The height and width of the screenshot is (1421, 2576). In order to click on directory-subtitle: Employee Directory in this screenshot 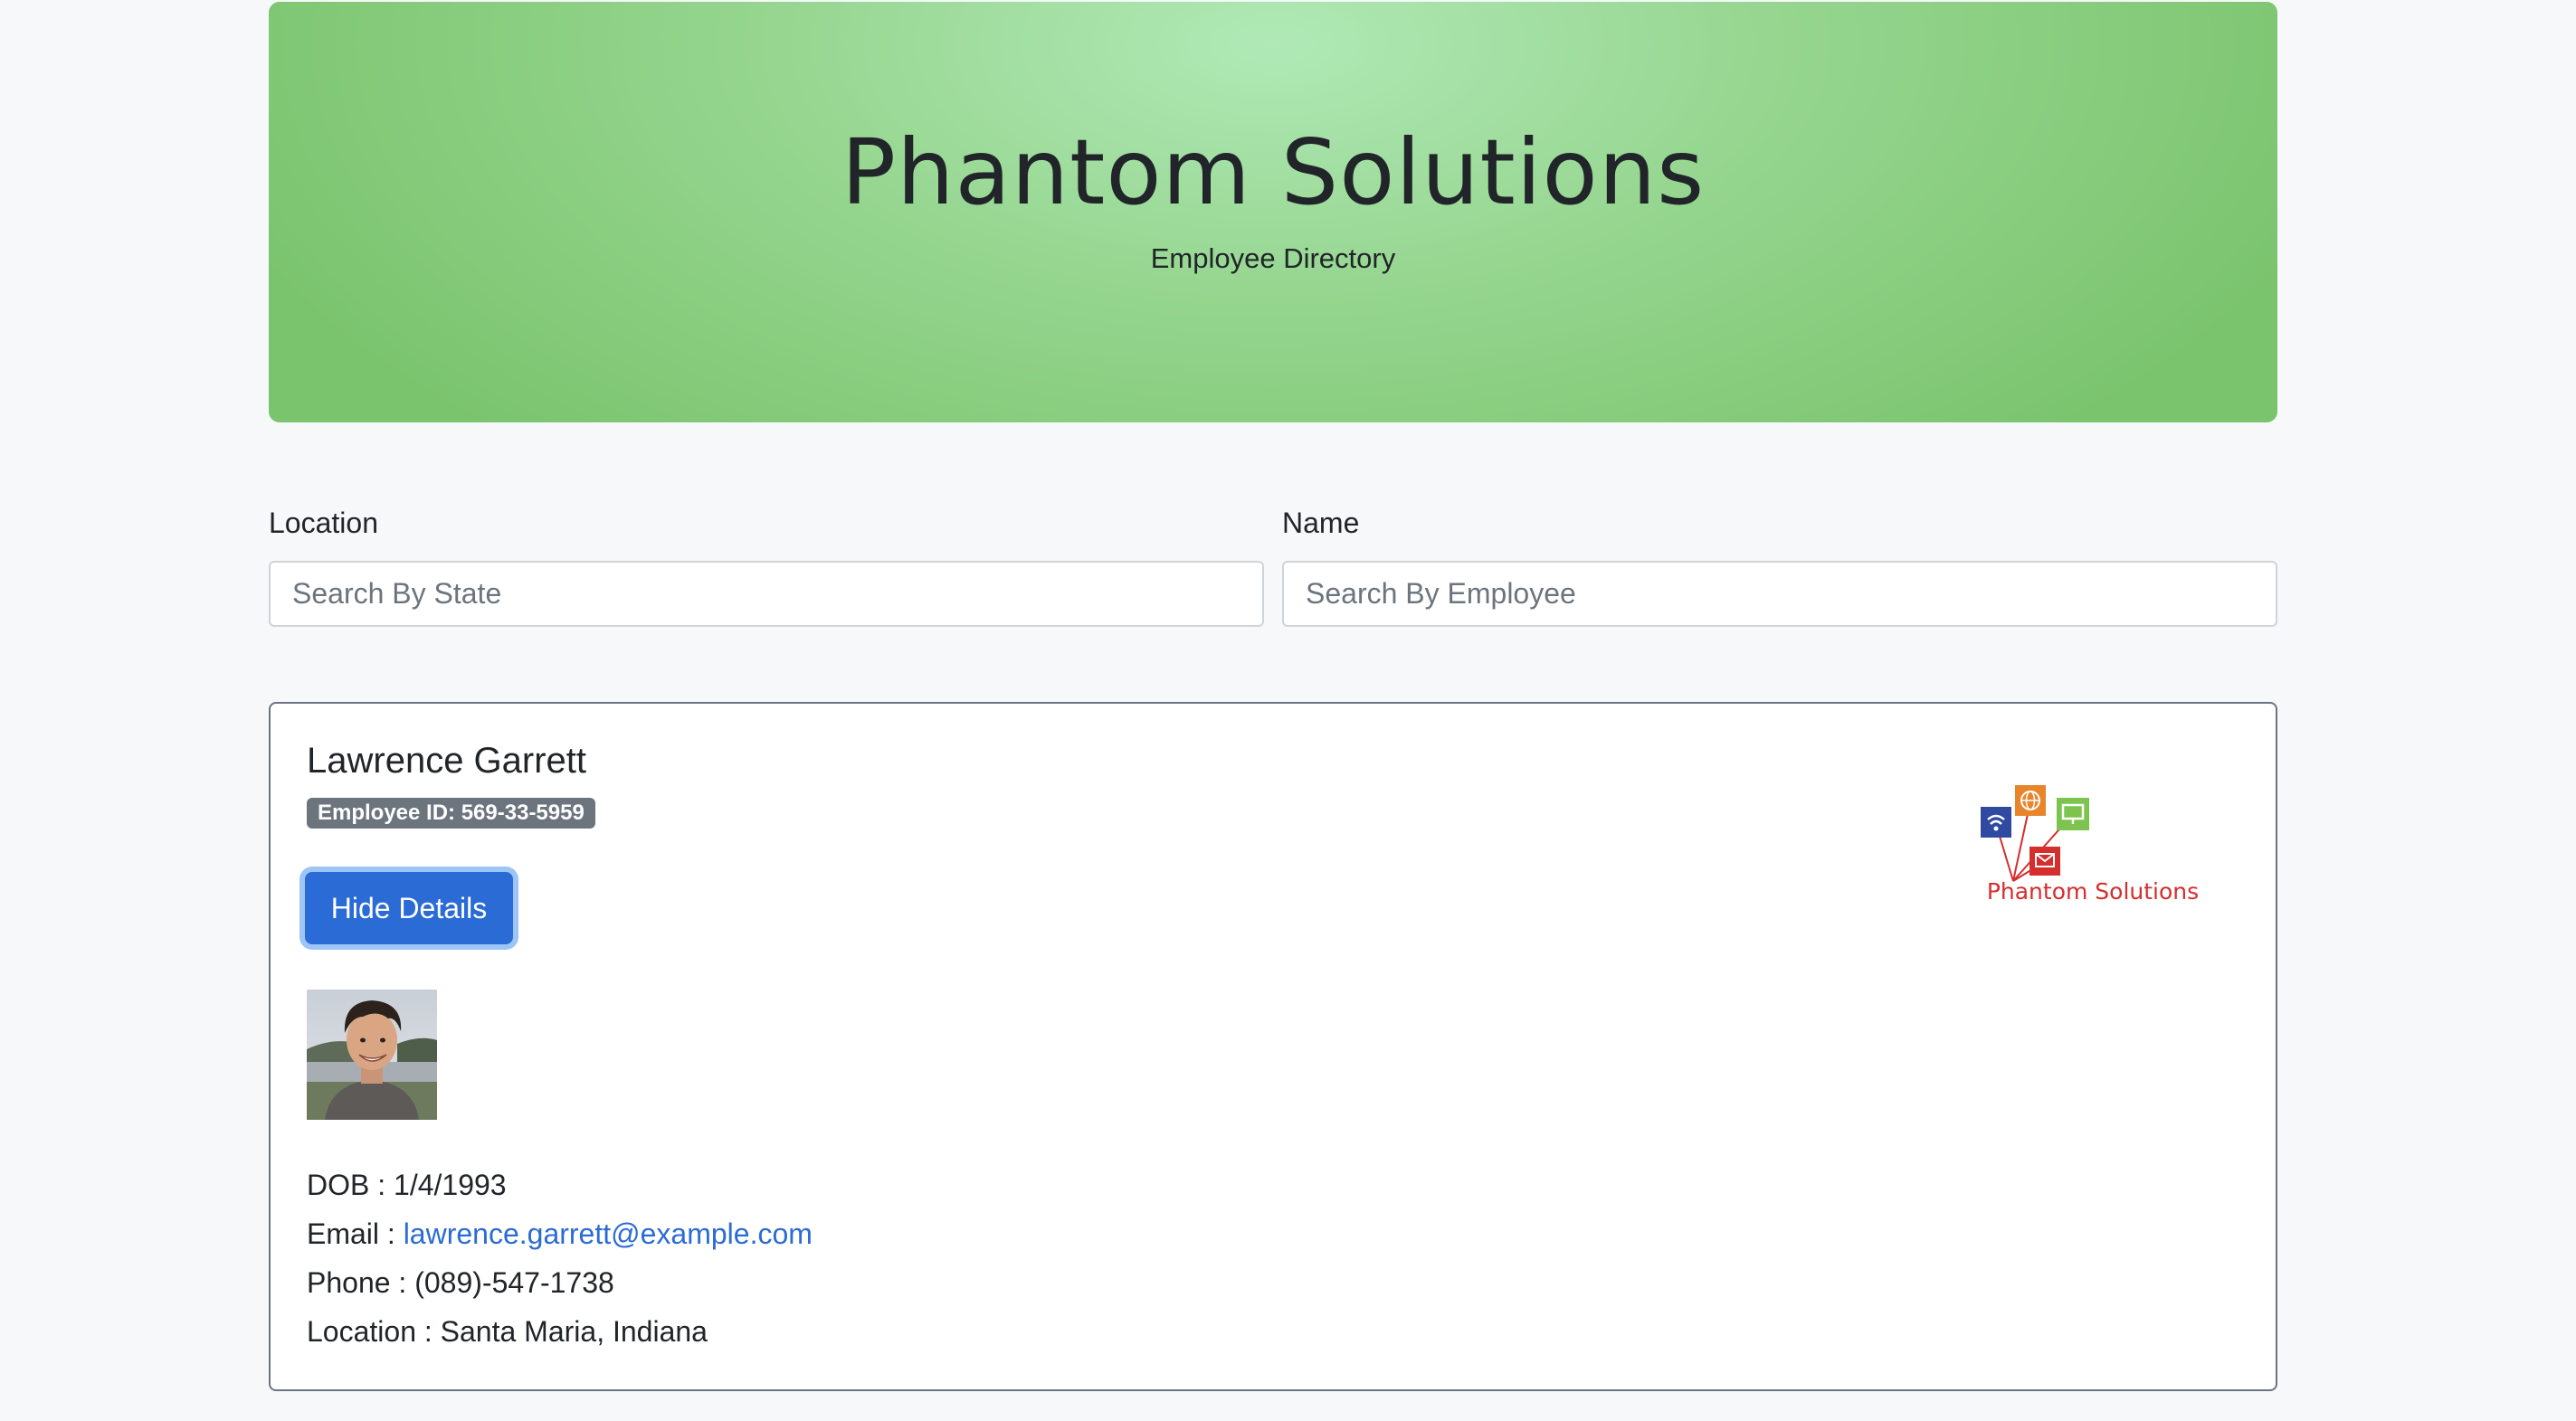, I will do `click(1273, 258)`.